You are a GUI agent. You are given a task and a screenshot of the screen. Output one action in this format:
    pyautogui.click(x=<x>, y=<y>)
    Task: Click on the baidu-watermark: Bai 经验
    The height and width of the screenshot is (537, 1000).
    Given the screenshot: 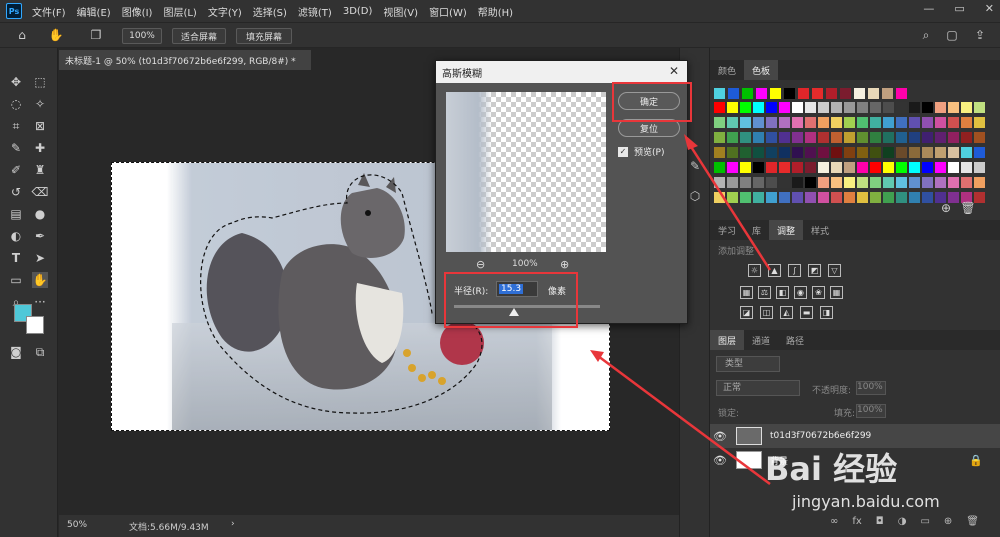 What is the action you would take?
    pyautogui.click(x=860, y=467)
    